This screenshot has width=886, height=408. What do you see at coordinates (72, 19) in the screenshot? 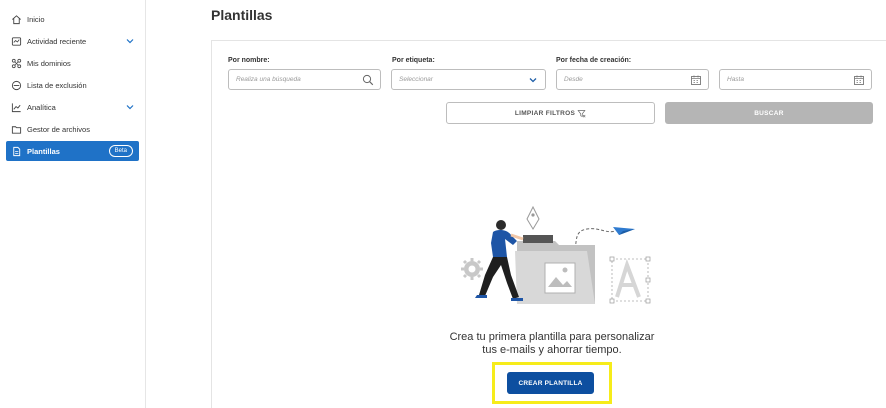
I see `sidebar-item-inicio: Inicio` at bounding box center [72, 19].